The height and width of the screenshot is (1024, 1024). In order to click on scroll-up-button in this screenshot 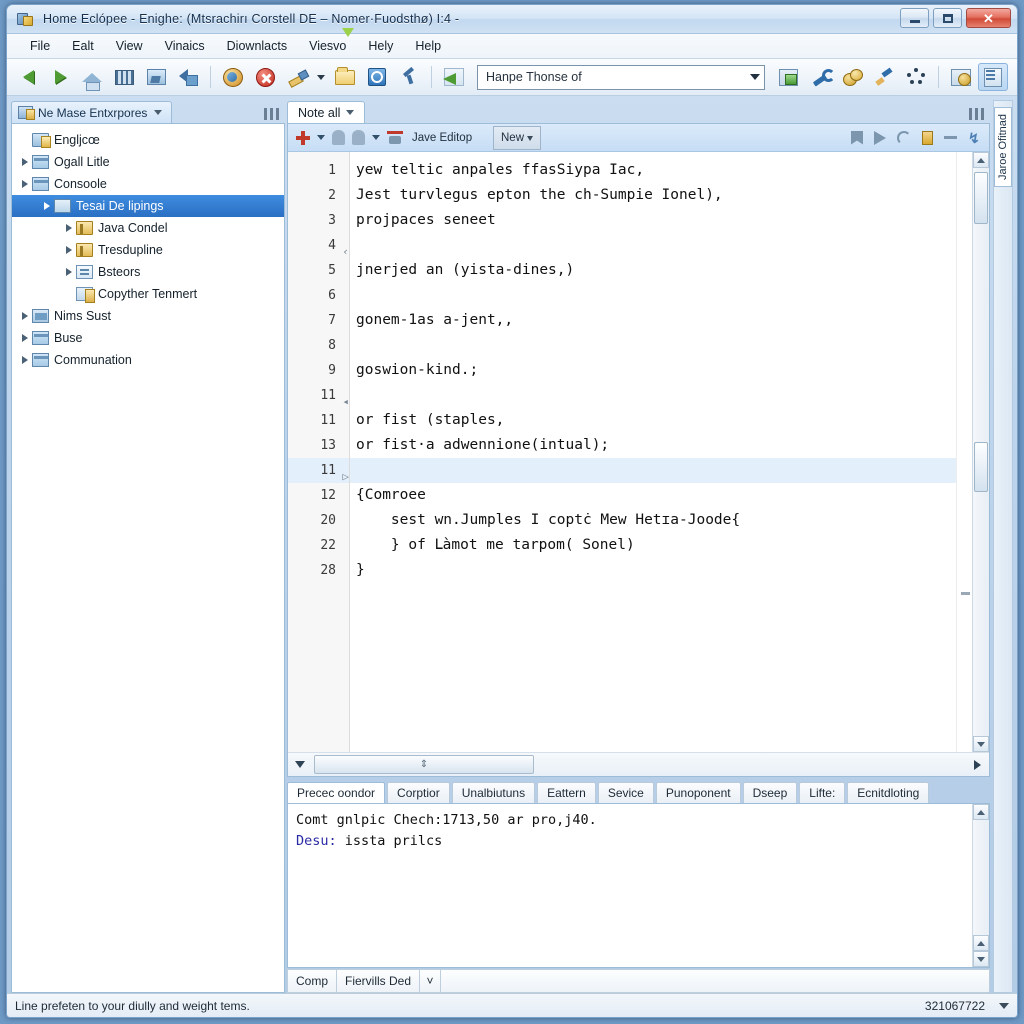, I will do `click(981, 160)`.